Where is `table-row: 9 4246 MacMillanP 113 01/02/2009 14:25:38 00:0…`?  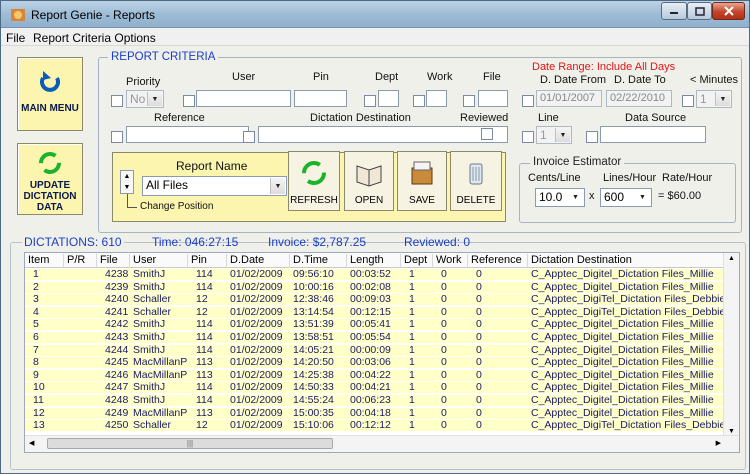
table-row: 9 4246 MacMillanP 113 01/02/2009 14:25:38 00:0… is located at coordinates (375, 375).